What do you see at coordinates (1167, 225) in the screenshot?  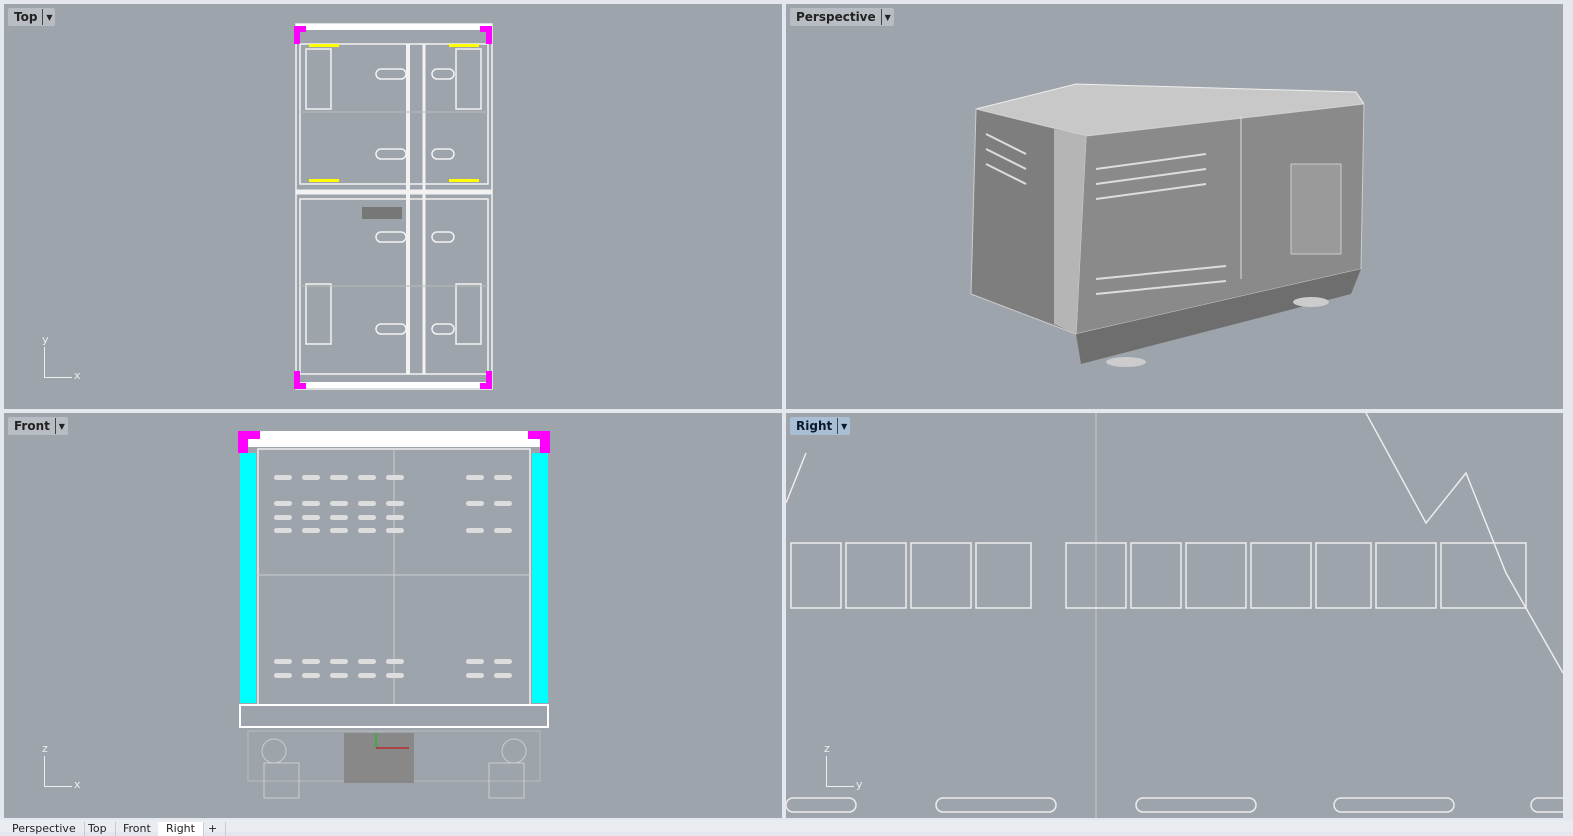 I see `perspective-model` at bounding box center [1167, 225].